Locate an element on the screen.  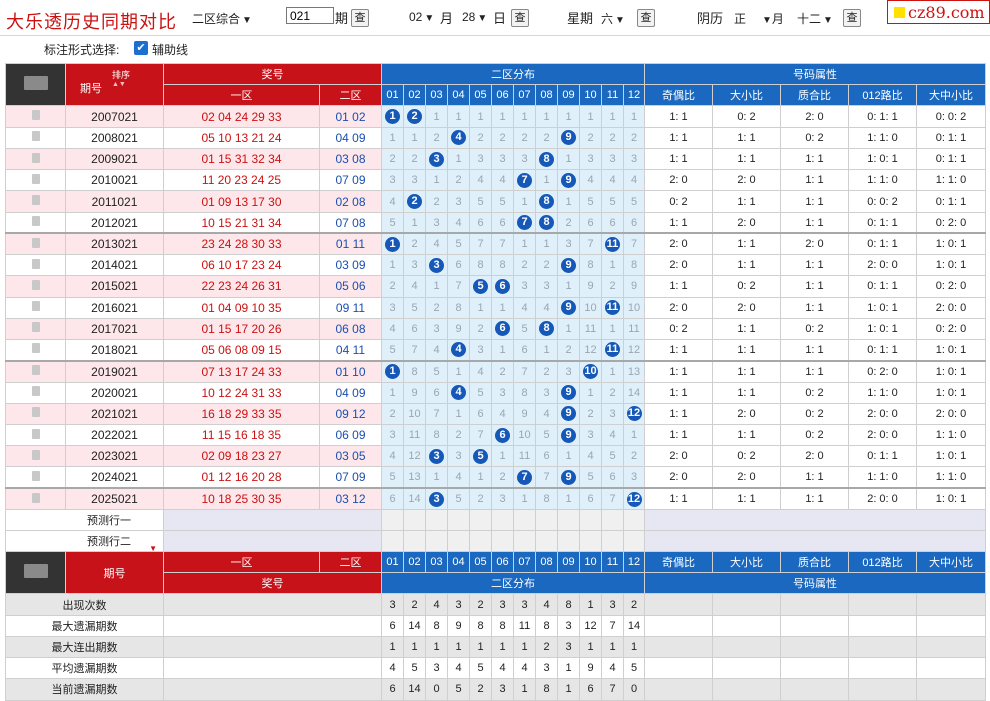
row-issue: 2020021 is located at coordinates (114, 392).